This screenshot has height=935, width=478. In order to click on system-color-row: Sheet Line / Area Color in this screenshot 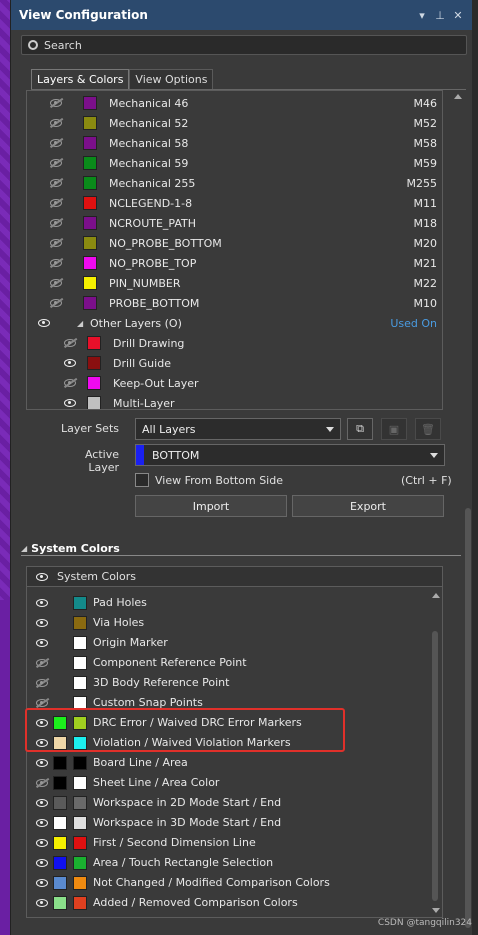, I will do `click(234, 783)`.